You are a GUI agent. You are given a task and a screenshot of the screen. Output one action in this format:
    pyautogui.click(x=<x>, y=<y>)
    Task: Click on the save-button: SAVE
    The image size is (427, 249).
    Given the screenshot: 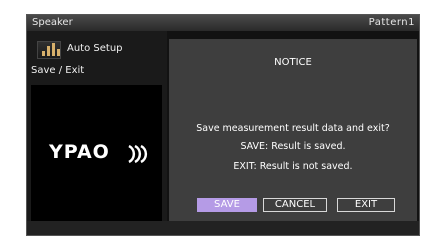 What is the action you would take?
    pyautogui.click(x=227, y=205)
    